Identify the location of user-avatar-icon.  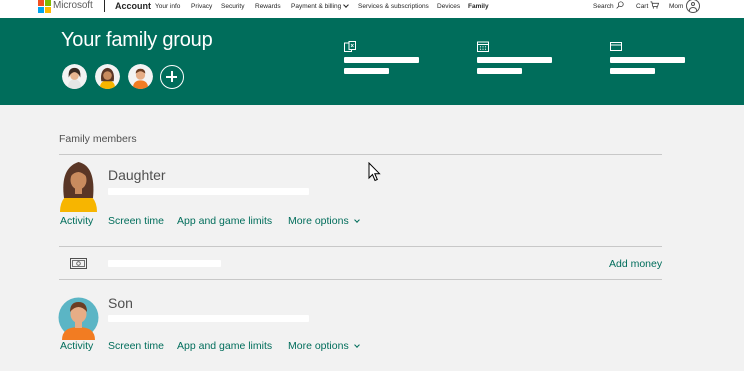
(693, 6).